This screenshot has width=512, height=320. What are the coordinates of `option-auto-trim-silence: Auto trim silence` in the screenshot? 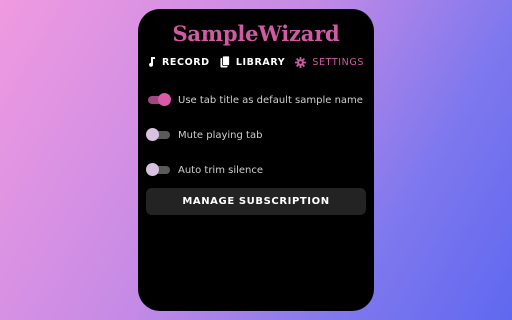 It's located at (204, 170).